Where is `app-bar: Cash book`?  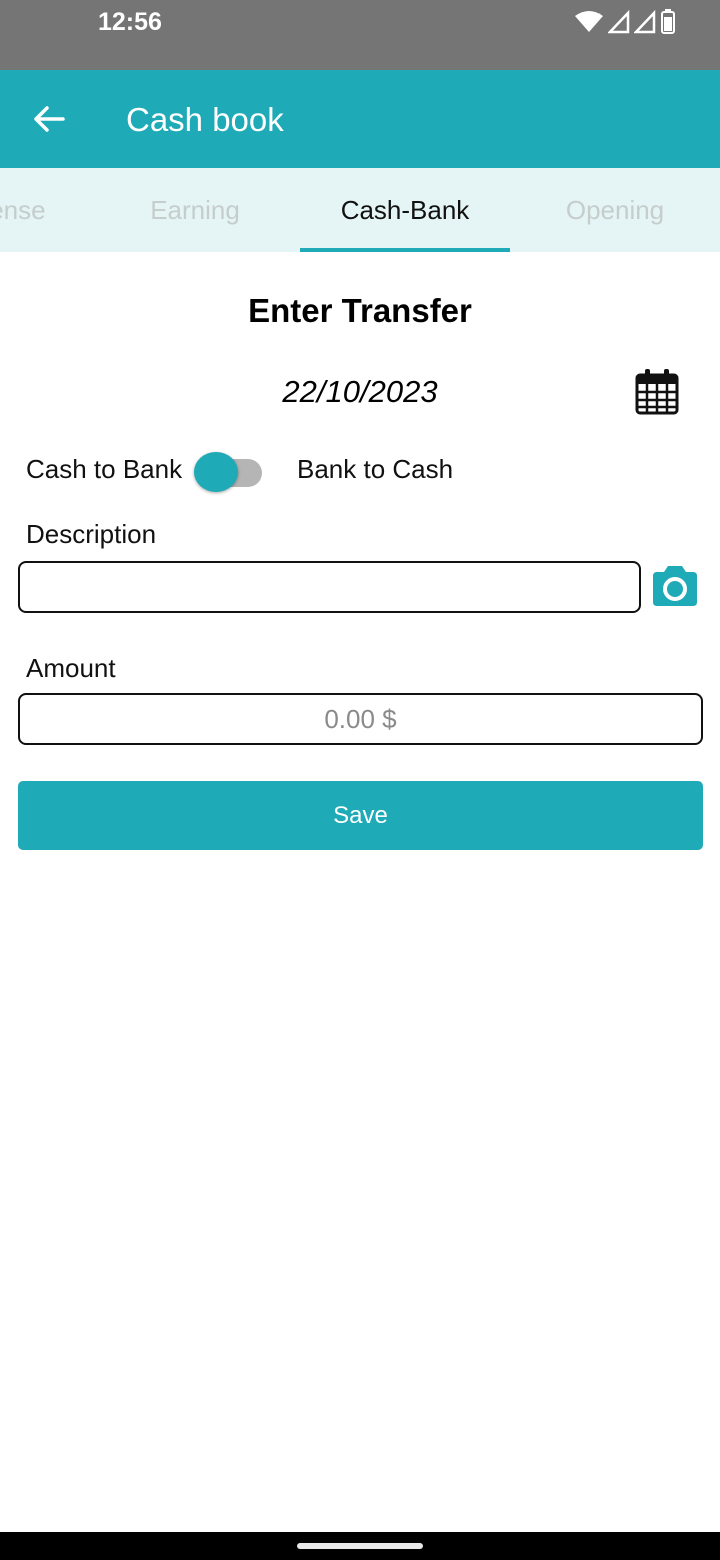 app-bar: Cash book is located at coordinates (360, 119).